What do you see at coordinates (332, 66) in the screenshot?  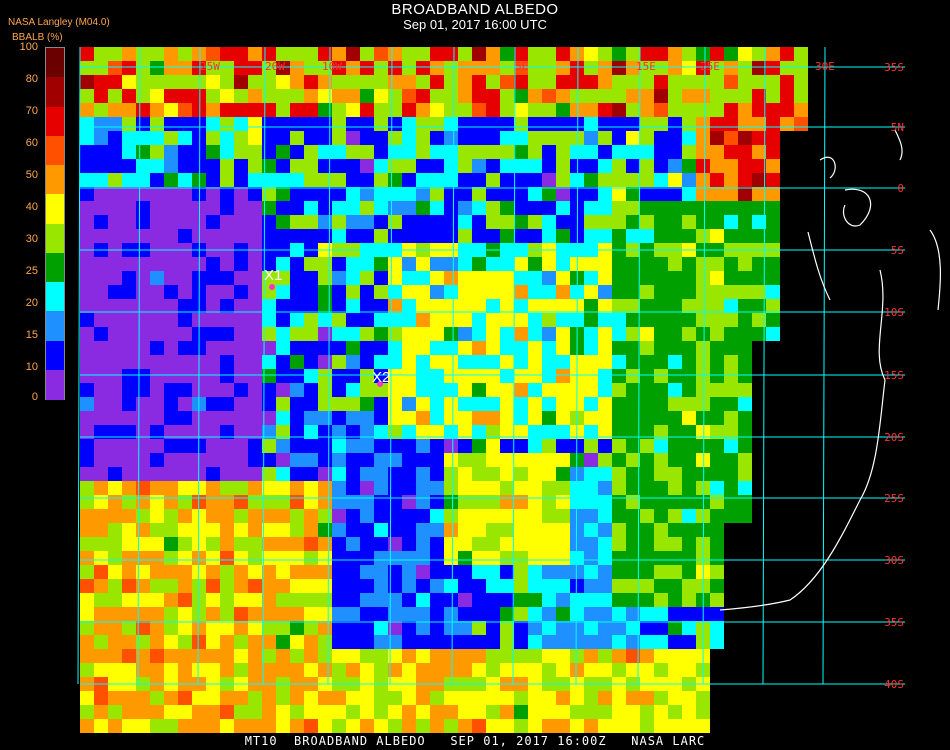 I see `longitude-label: 10W` at bounding box center [332, 66].